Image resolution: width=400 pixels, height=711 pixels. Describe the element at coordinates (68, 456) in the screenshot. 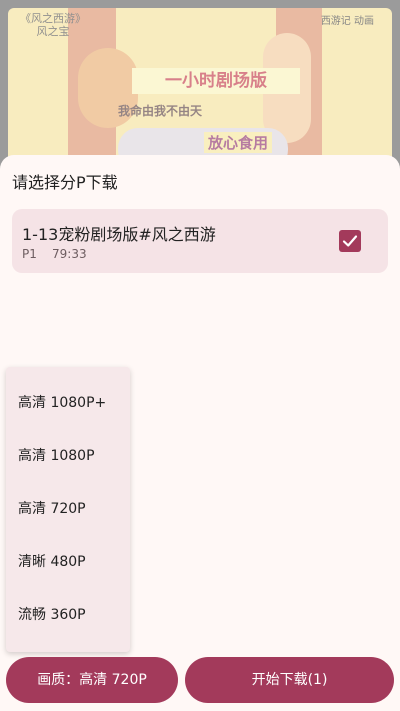

I see `quality-option-1080p: 高清 1080P` at that location.